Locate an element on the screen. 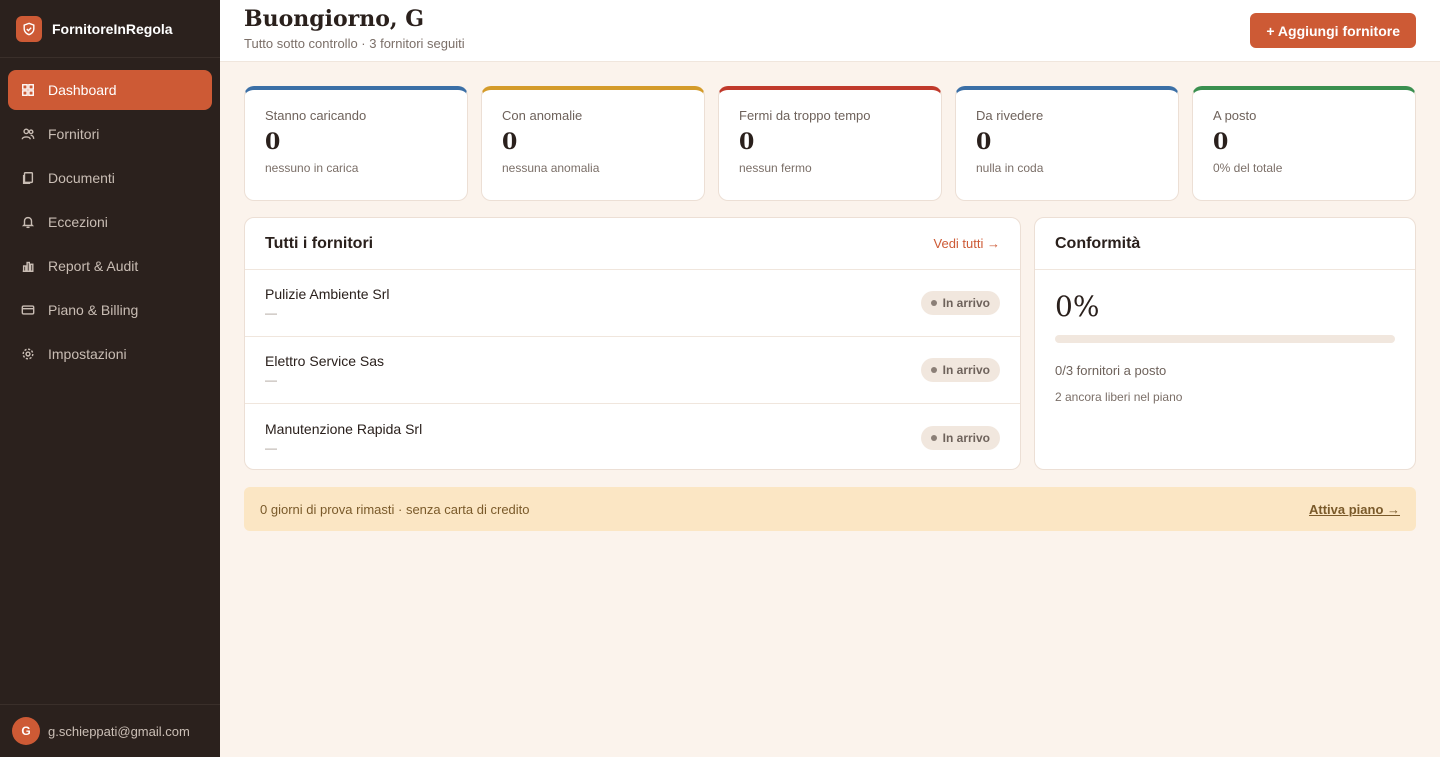  brand-name: FornitoreInRegola is located at coordinates (112, 28).